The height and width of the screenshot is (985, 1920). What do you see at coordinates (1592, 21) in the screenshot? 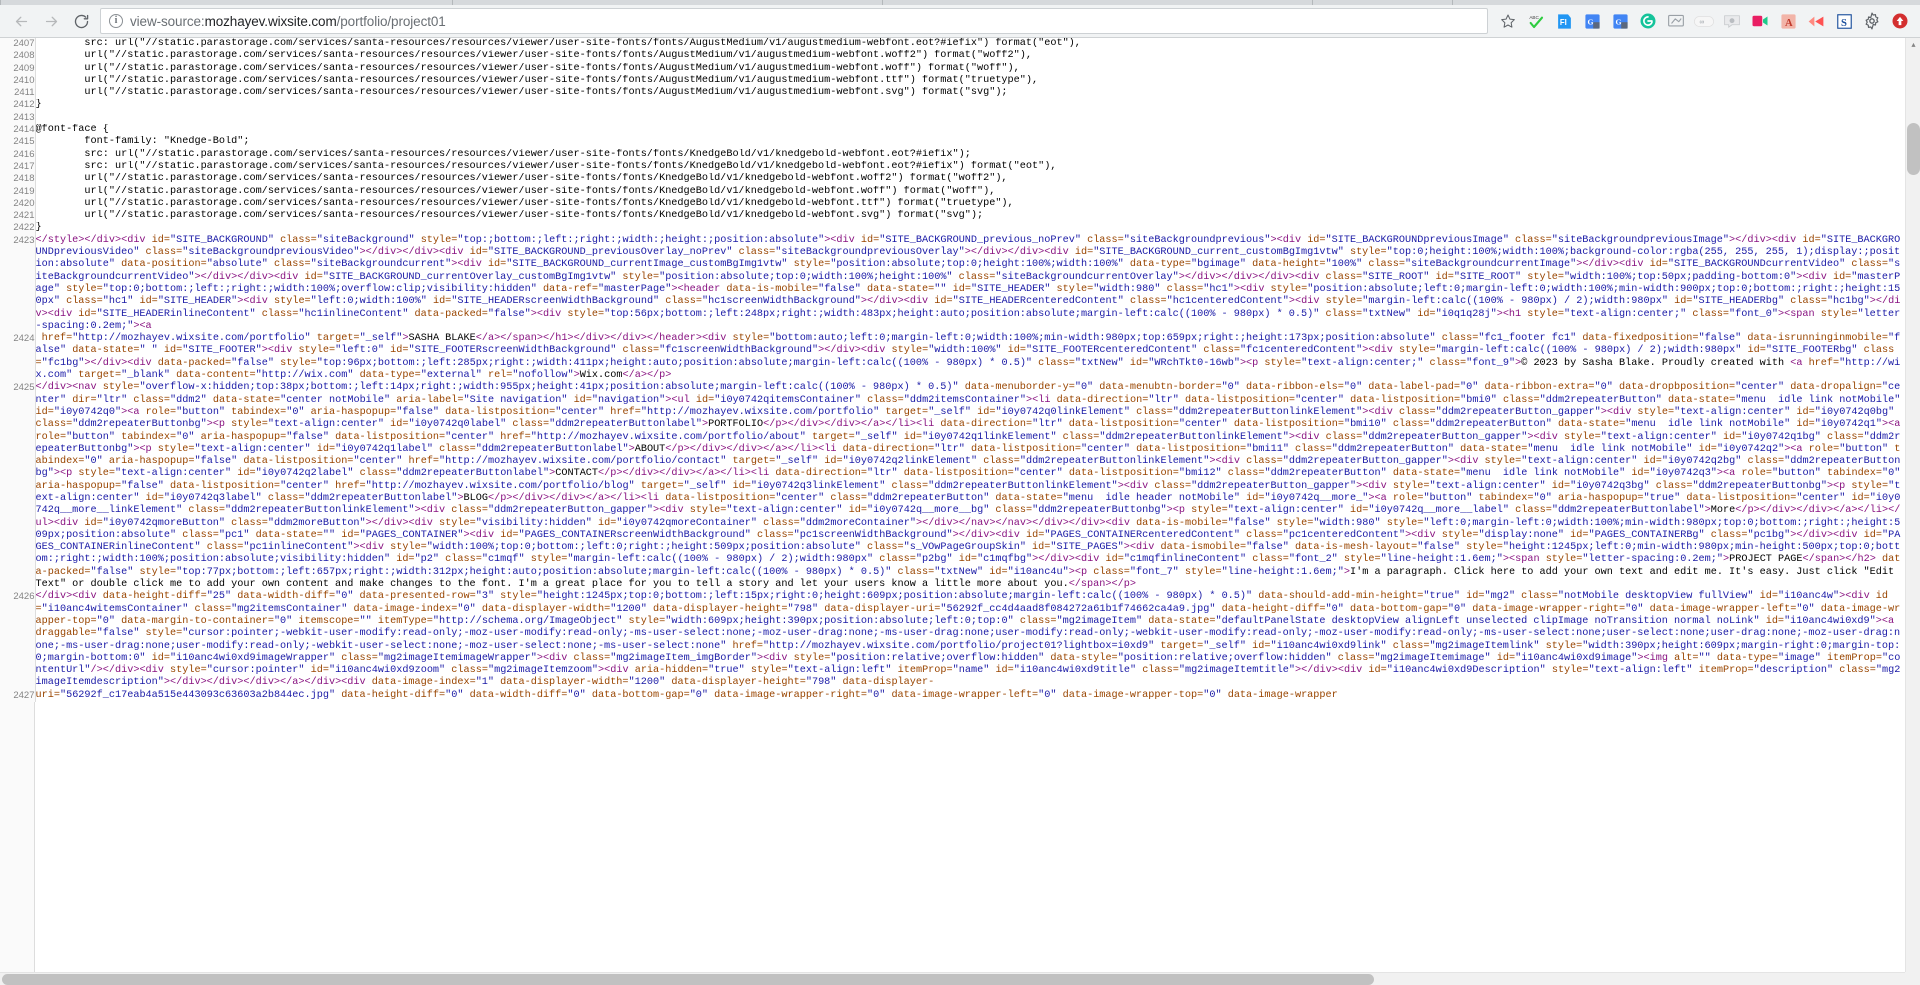
I see `google-translate-extension-icon: G` at bounding box center [1592, 21].